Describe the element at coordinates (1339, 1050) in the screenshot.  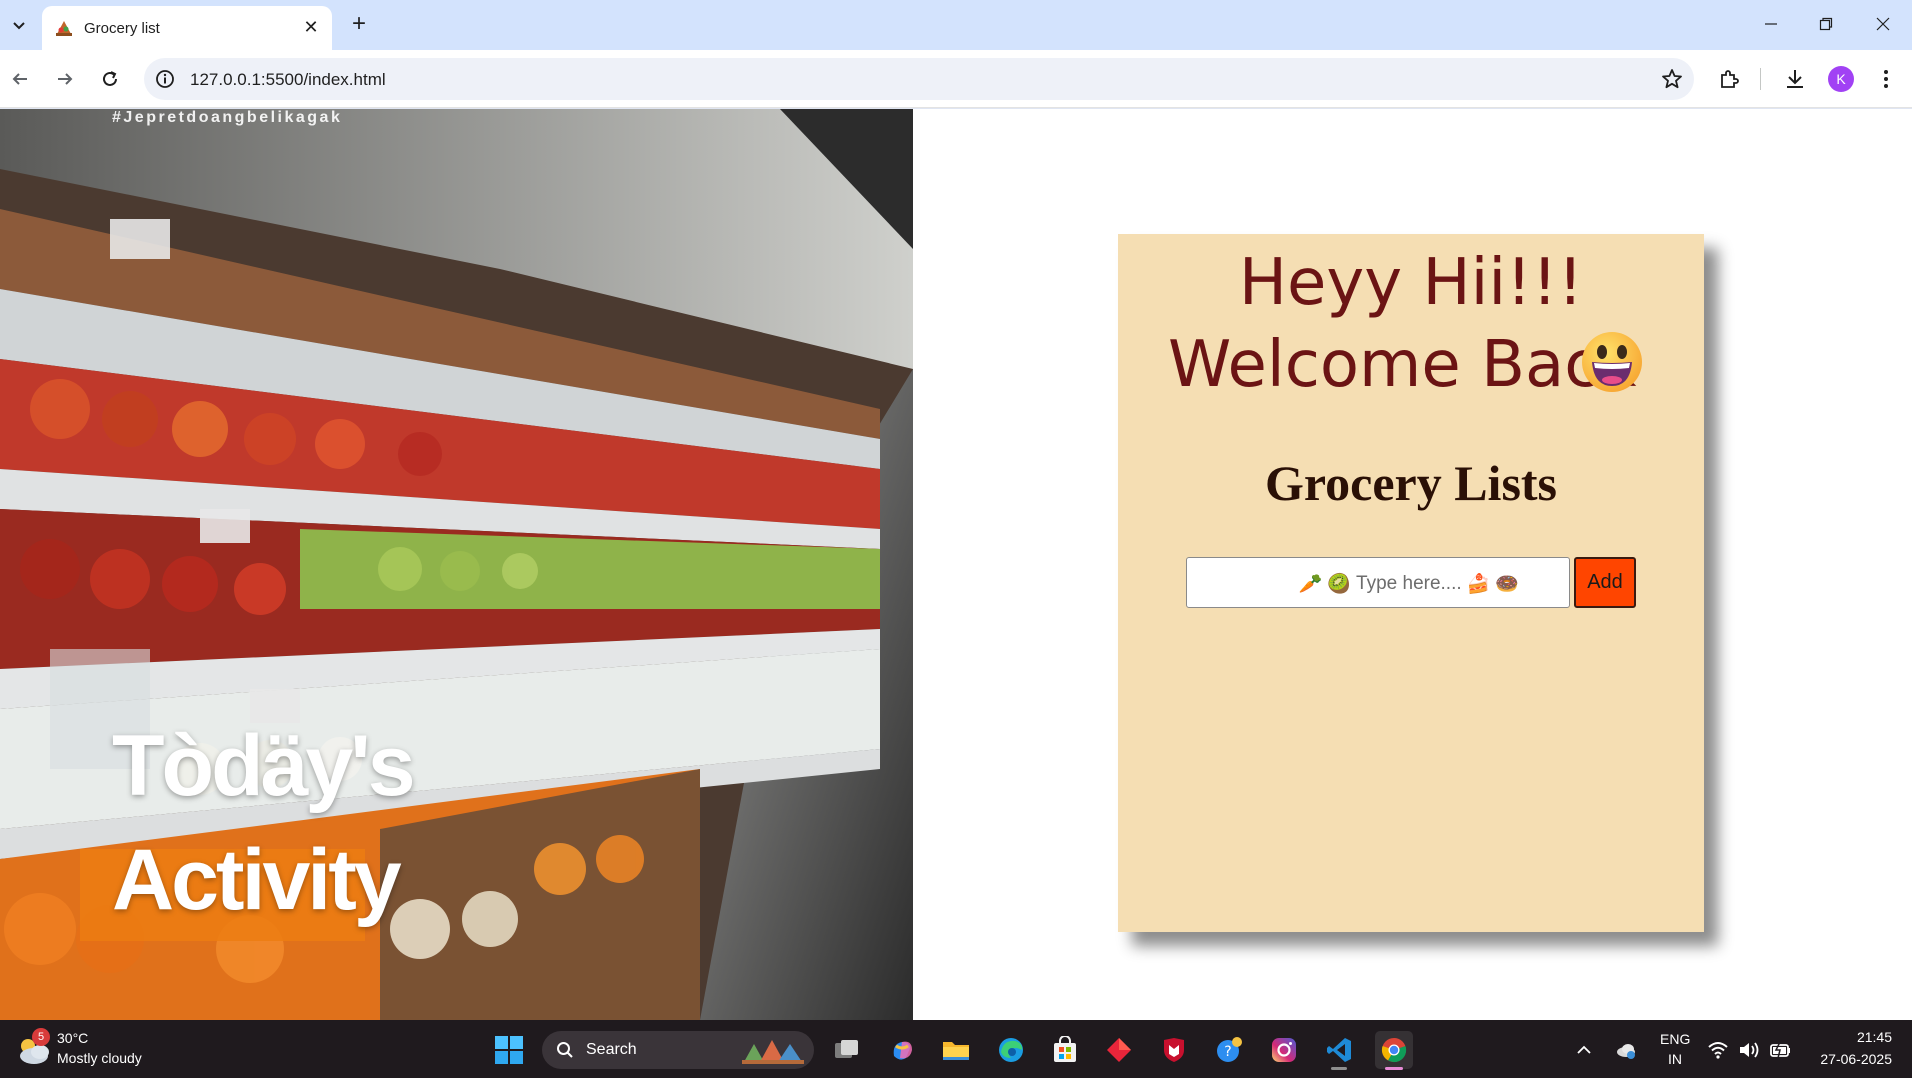
I see `vscode-icon` at that location.